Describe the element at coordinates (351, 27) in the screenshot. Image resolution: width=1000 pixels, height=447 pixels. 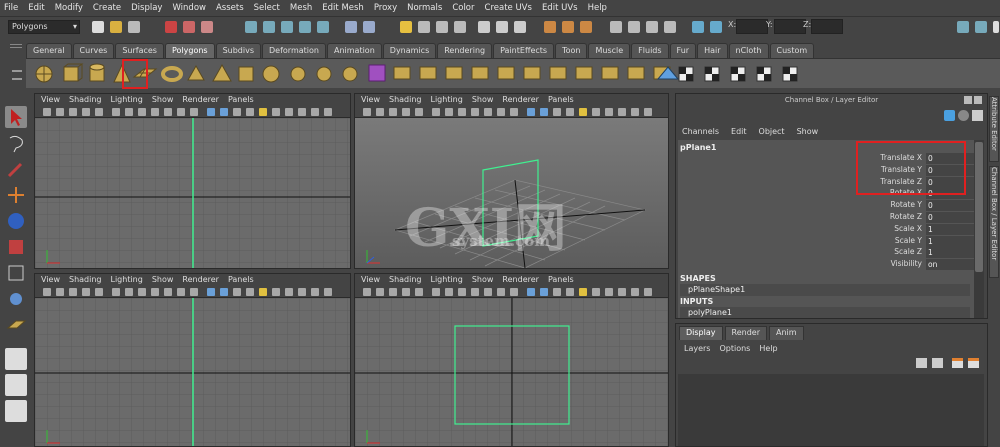
I see `input-output-icon` at that location.